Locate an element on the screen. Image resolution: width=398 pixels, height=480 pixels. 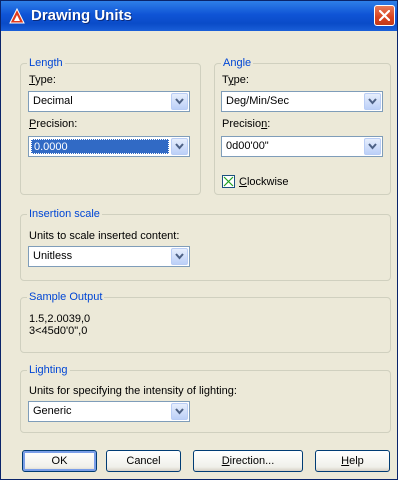
close-button is located at coordinates (384, 15).